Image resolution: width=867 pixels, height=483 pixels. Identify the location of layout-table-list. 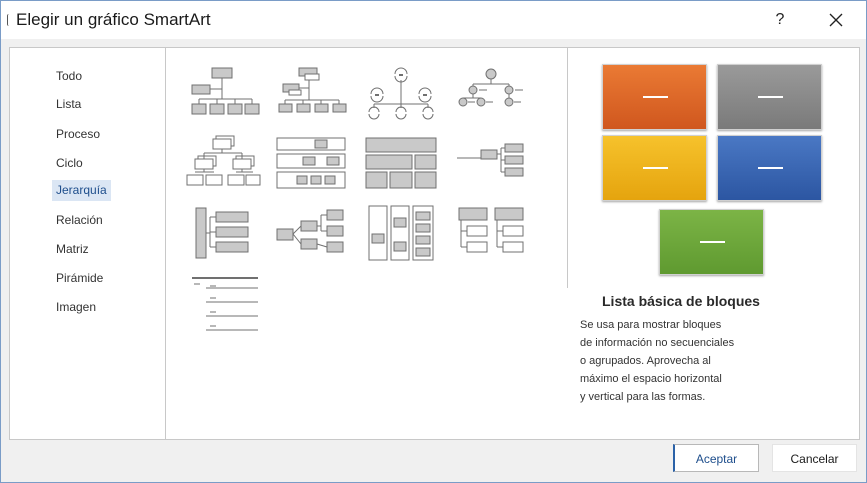
(491, 235).